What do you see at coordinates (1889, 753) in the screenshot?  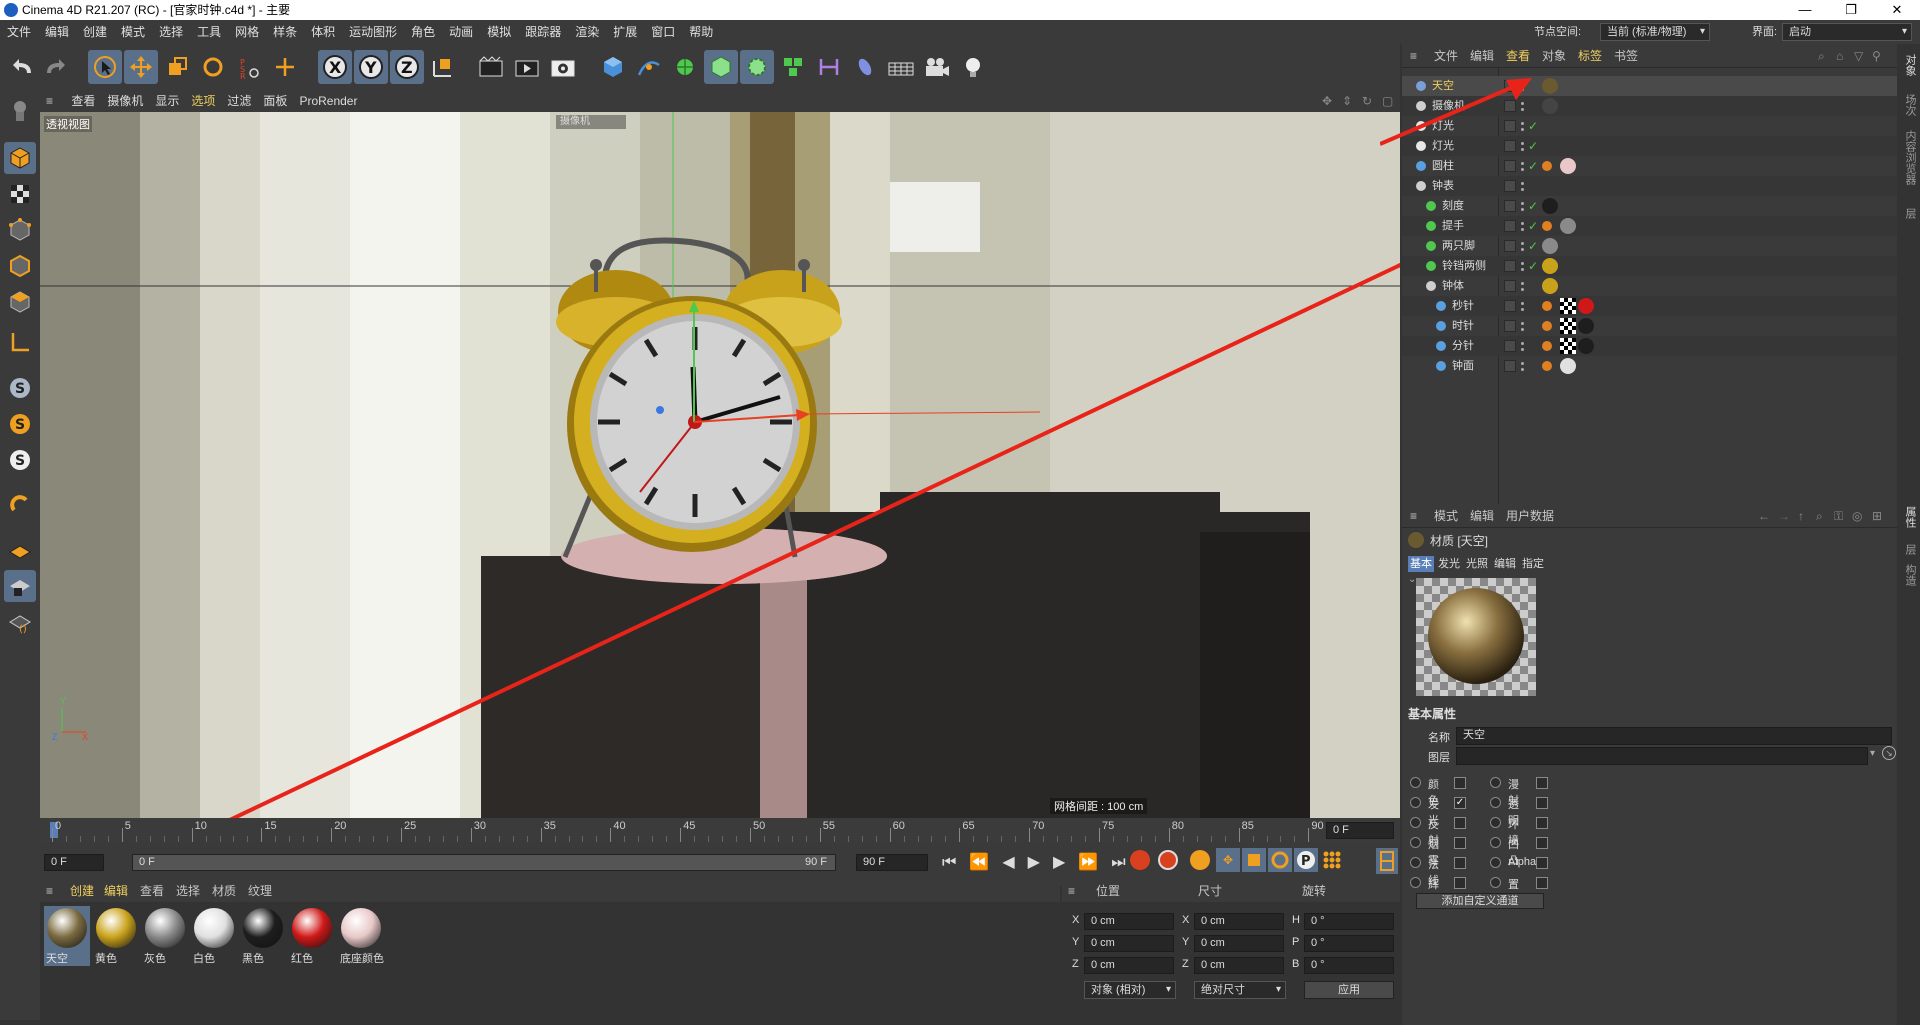 I see `layer-pick-icon: ↘` at bounding box center [1889, 753].